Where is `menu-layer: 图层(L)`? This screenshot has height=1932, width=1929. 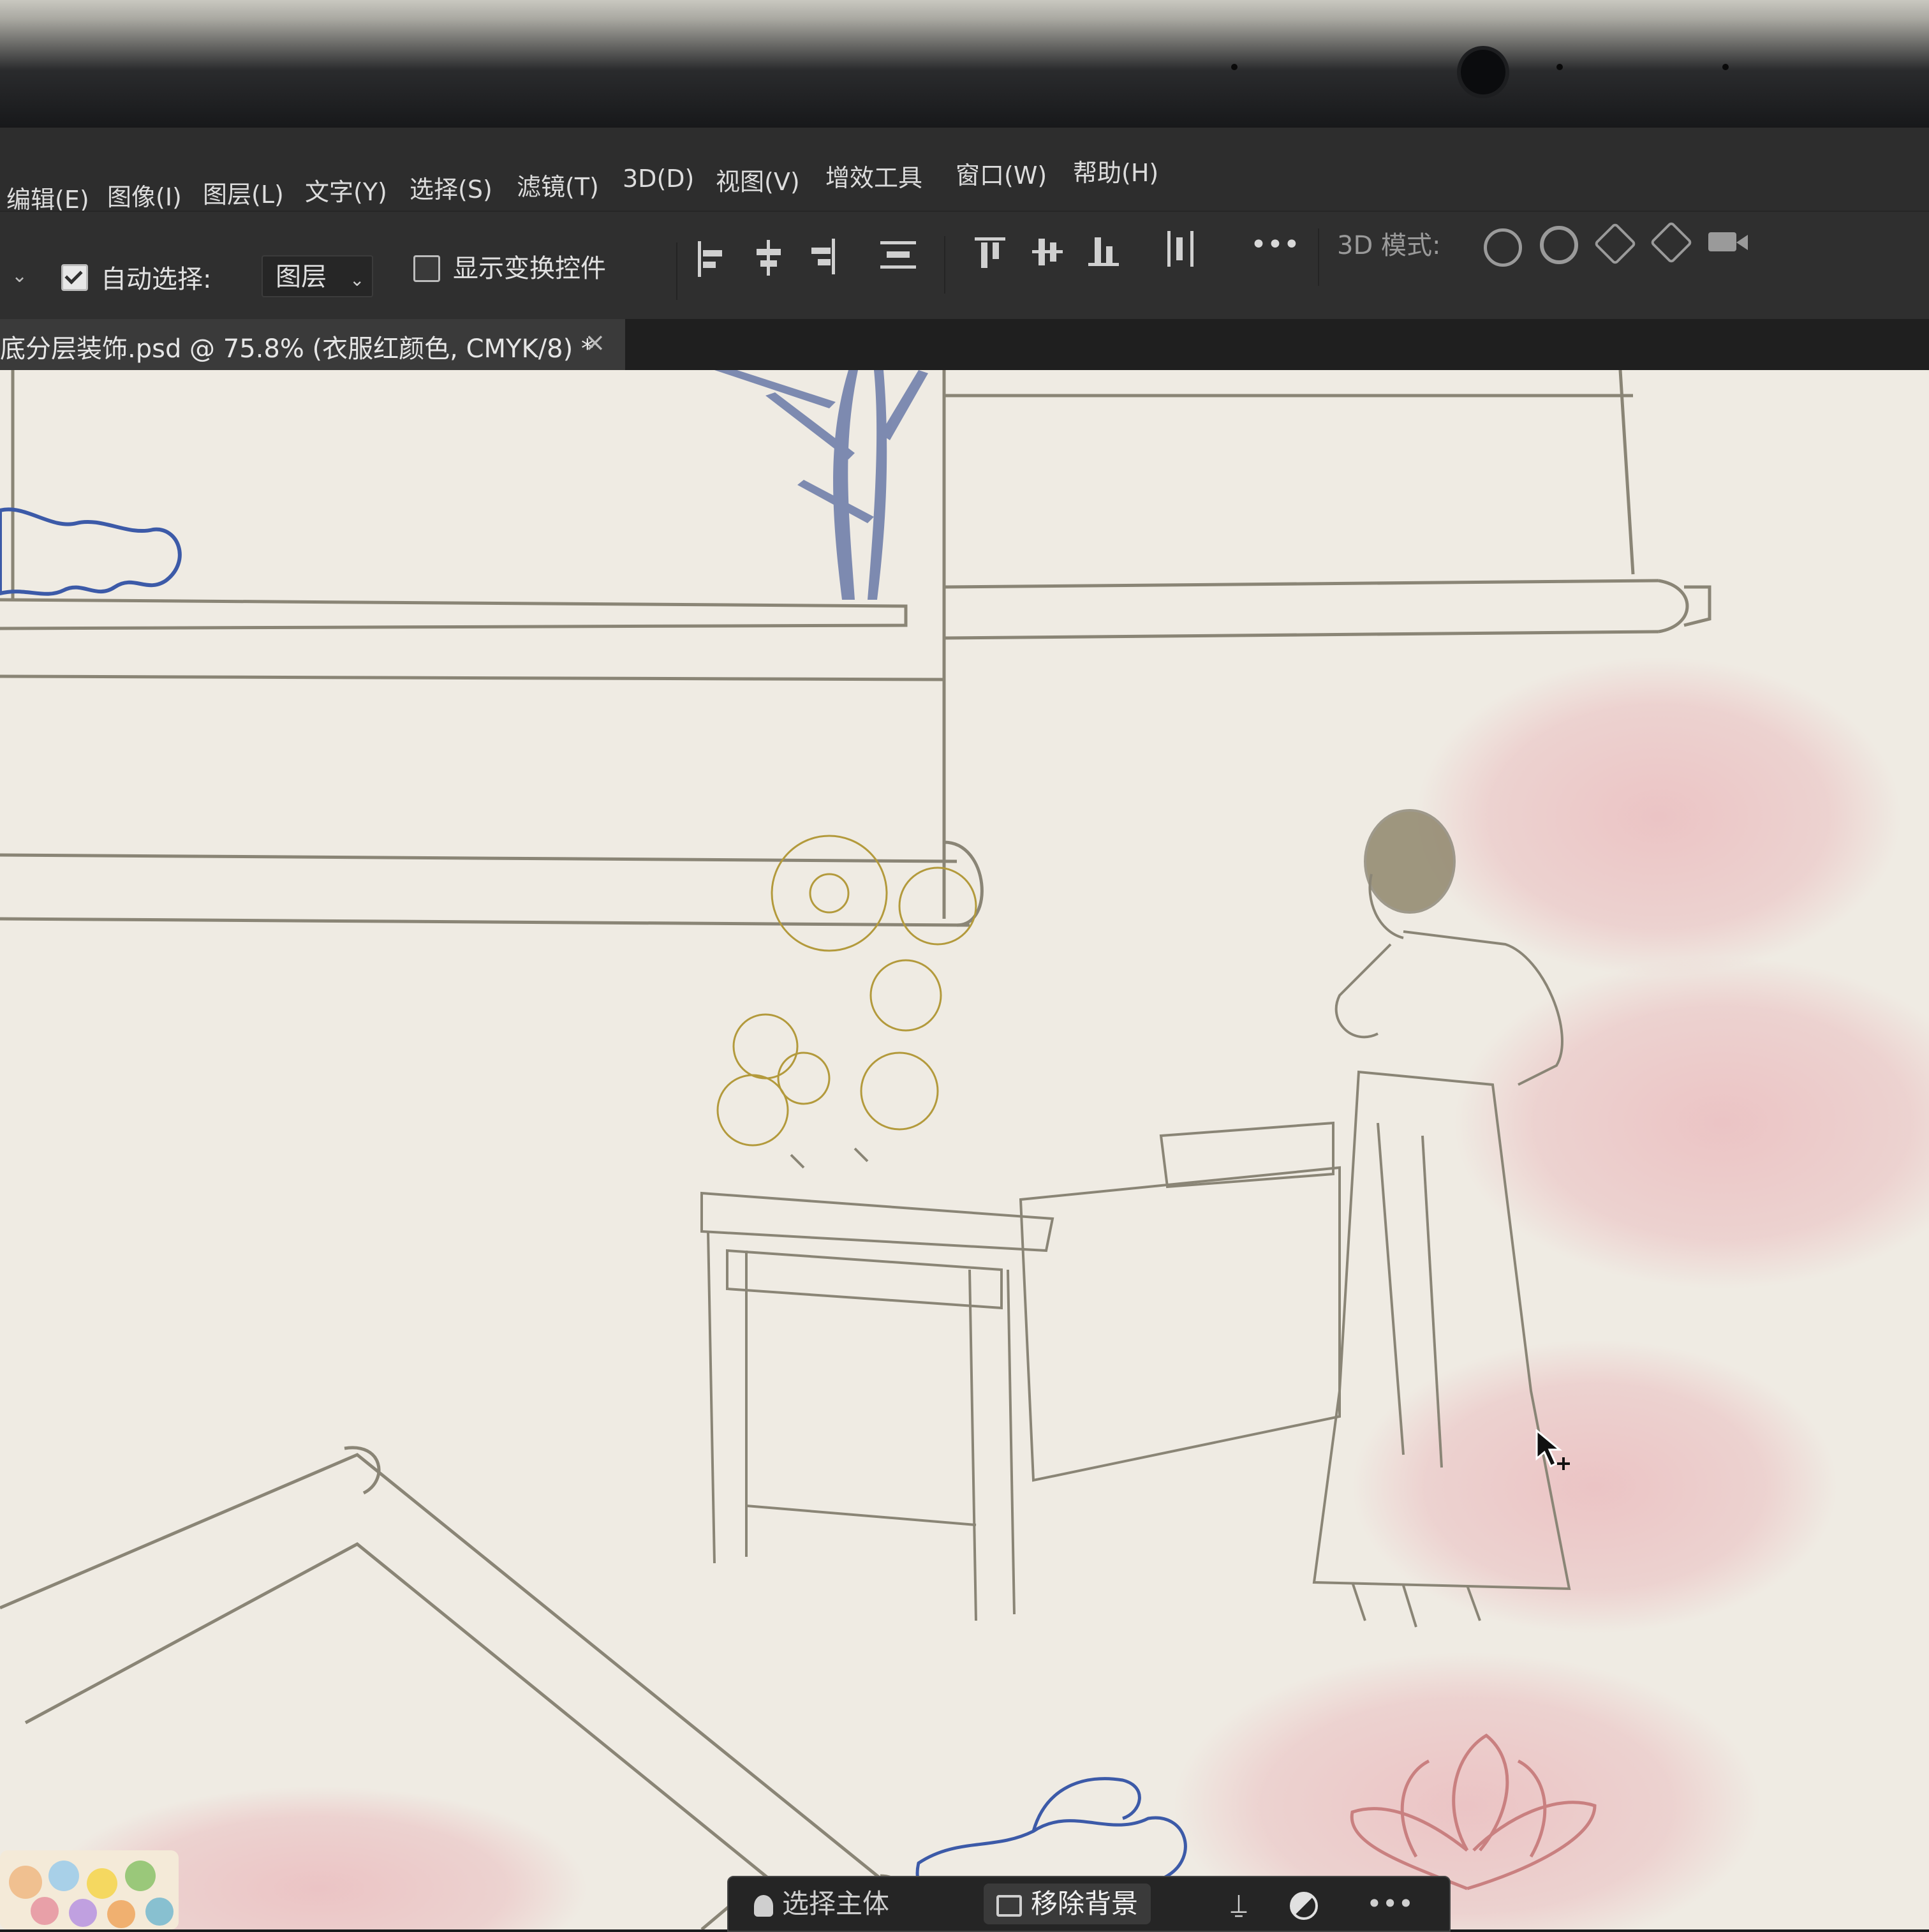 menu-layer: 图层(L) is located at coordinates (243, 193).